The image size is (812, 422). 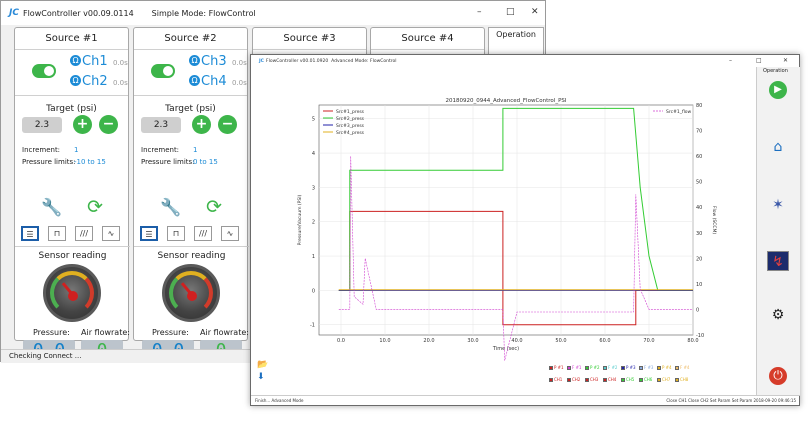 What do you see at coordinates (120, 63) in the screenshot?
I see `channel-a-time: 0.0s` at bounding box center [120, 63].